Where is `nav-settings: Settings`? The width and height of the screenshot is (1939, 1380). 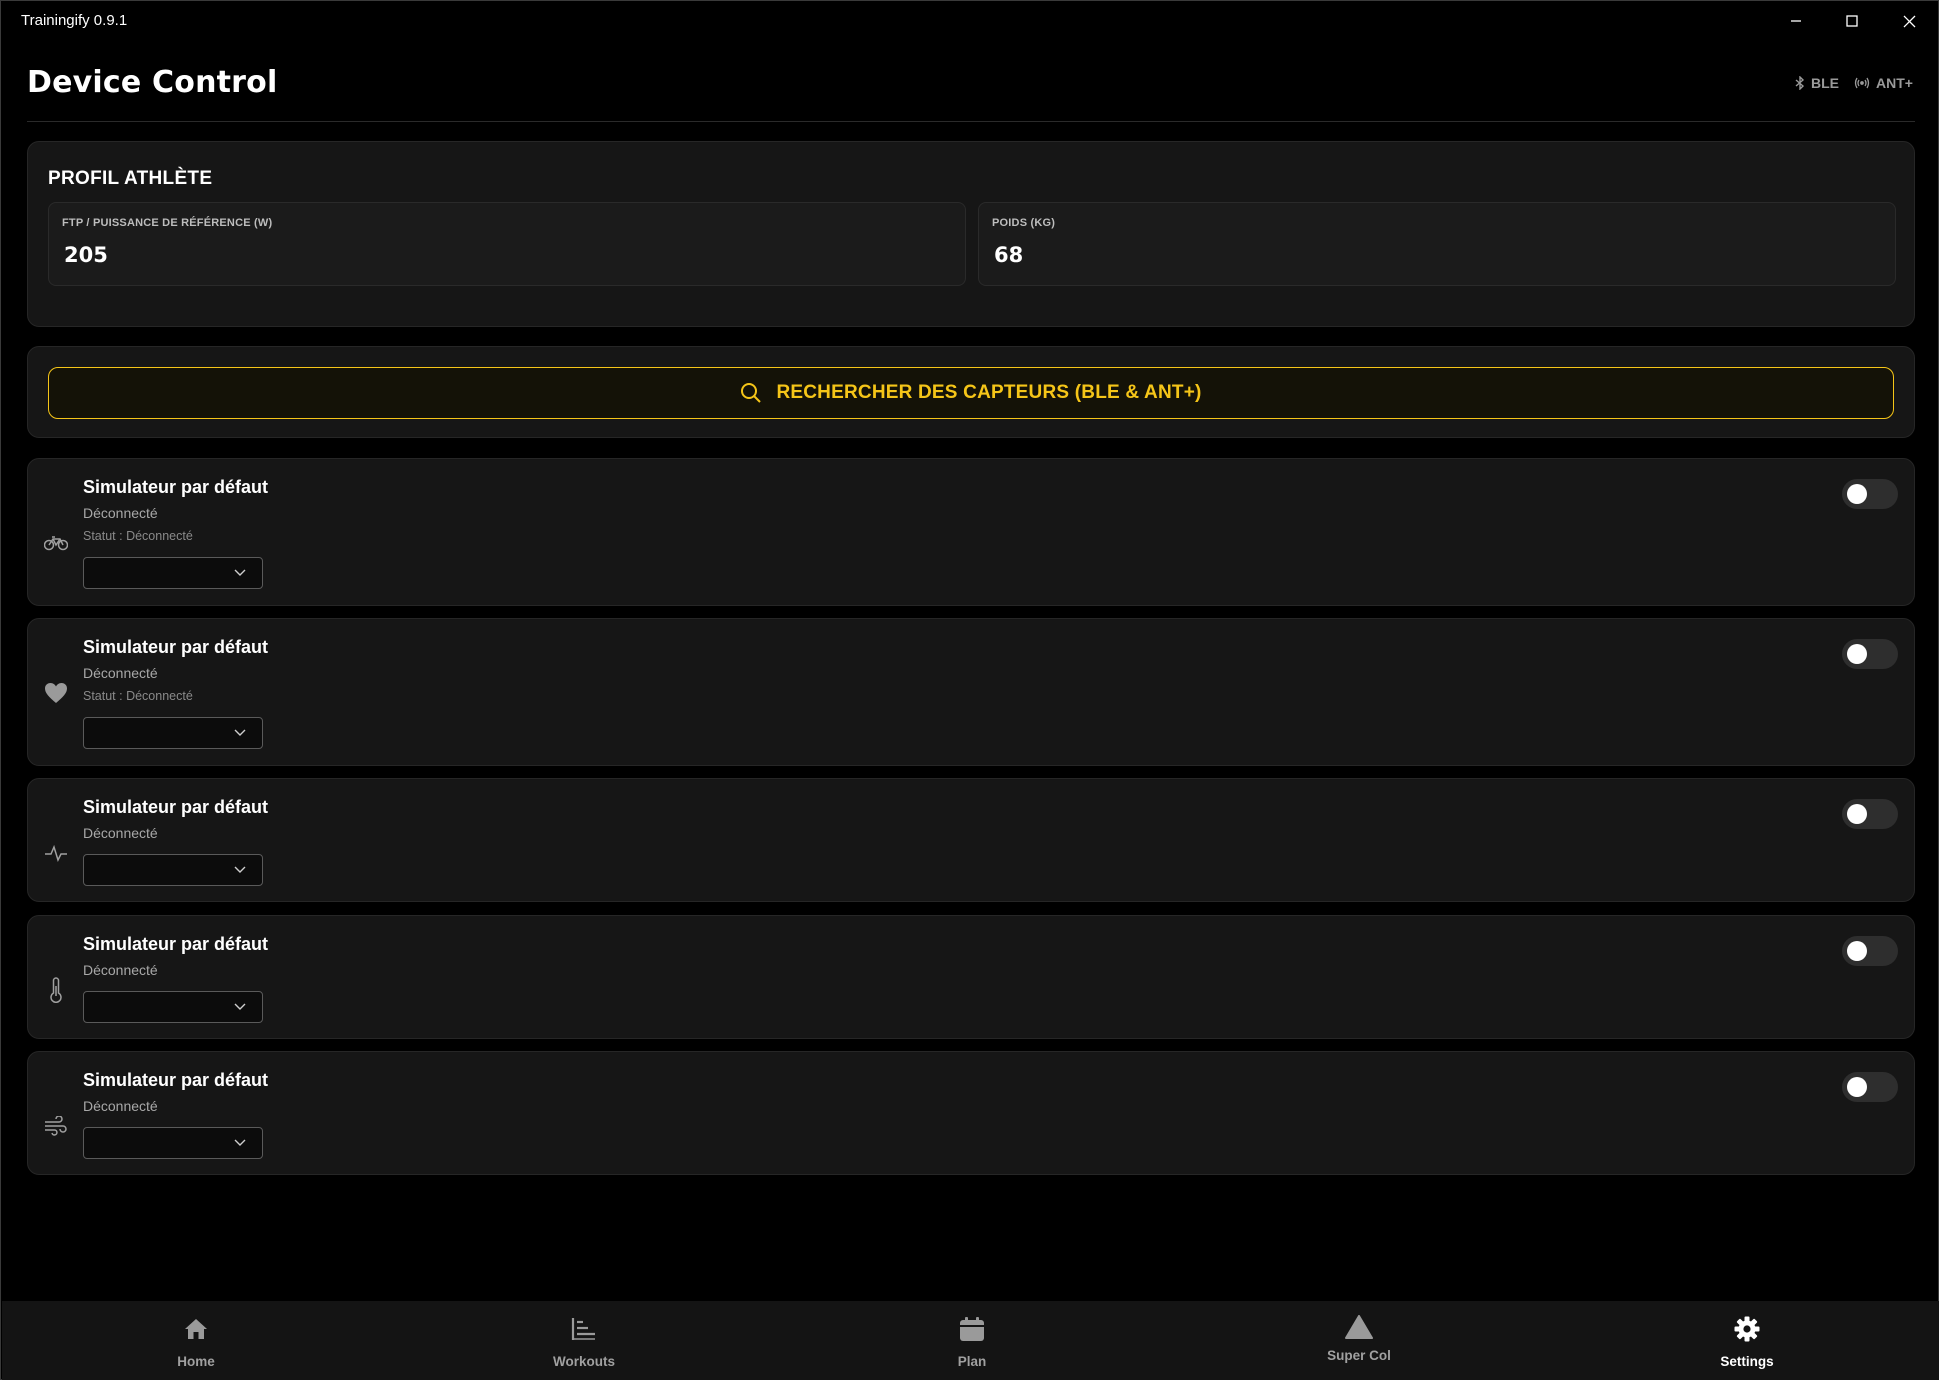
nav-settings: Settings is located at coordinates (1747, 1340).